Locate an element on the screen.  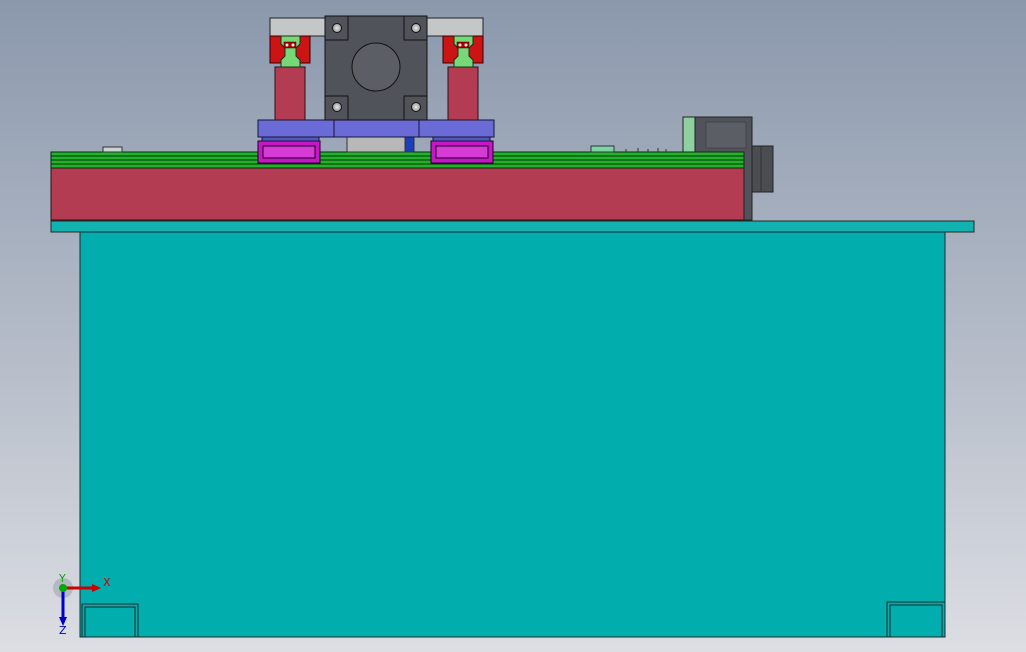
rail-sensor is located at coordinates (602, 149).